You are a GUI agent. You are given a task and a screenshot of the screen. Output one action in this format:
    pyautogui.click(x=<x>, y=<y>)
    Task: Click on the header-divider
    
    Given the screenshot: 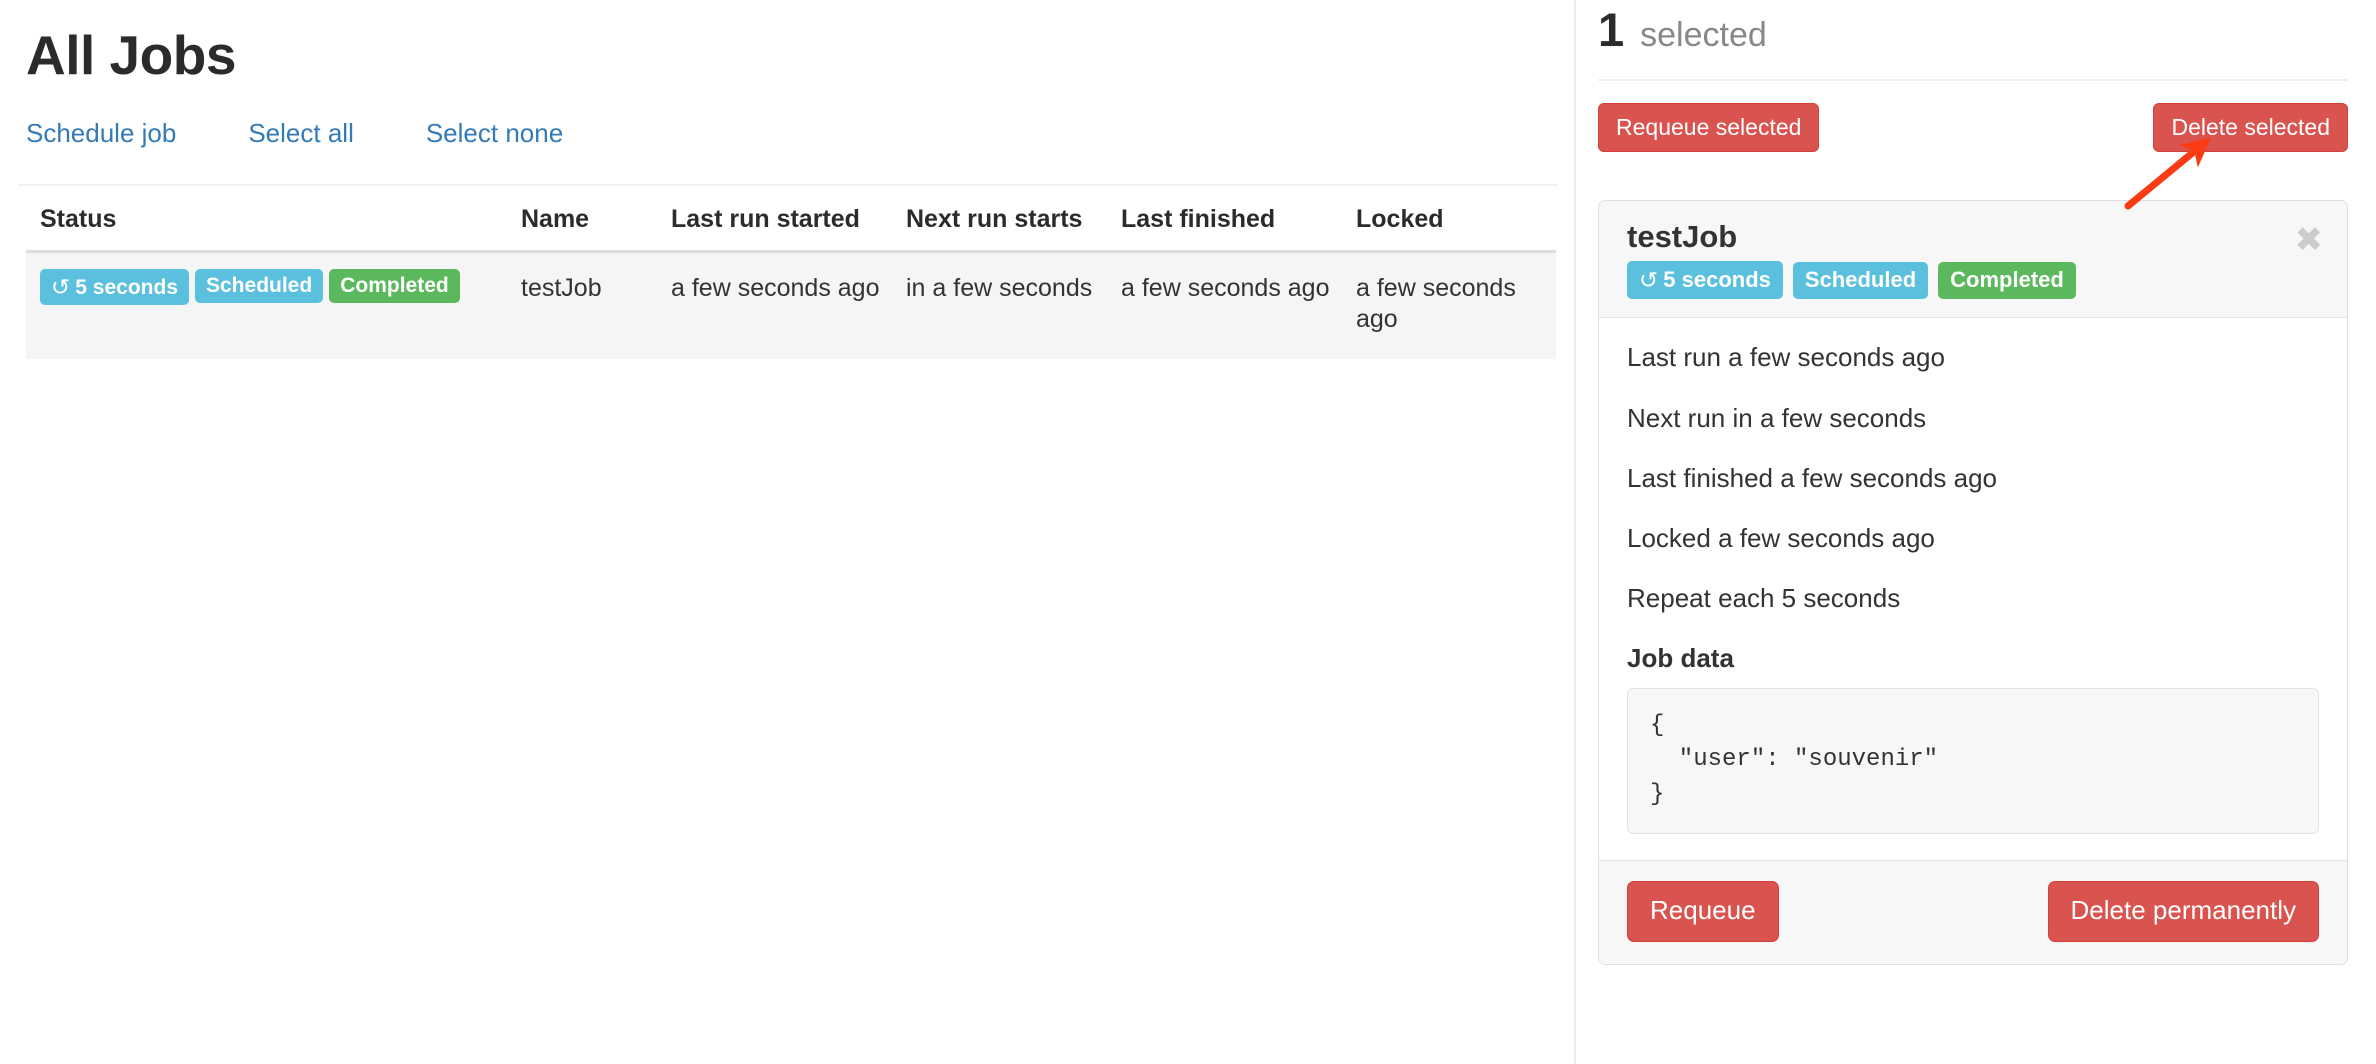 What is the action you would take?
    pyautogui.click(x=788, y=185)
    